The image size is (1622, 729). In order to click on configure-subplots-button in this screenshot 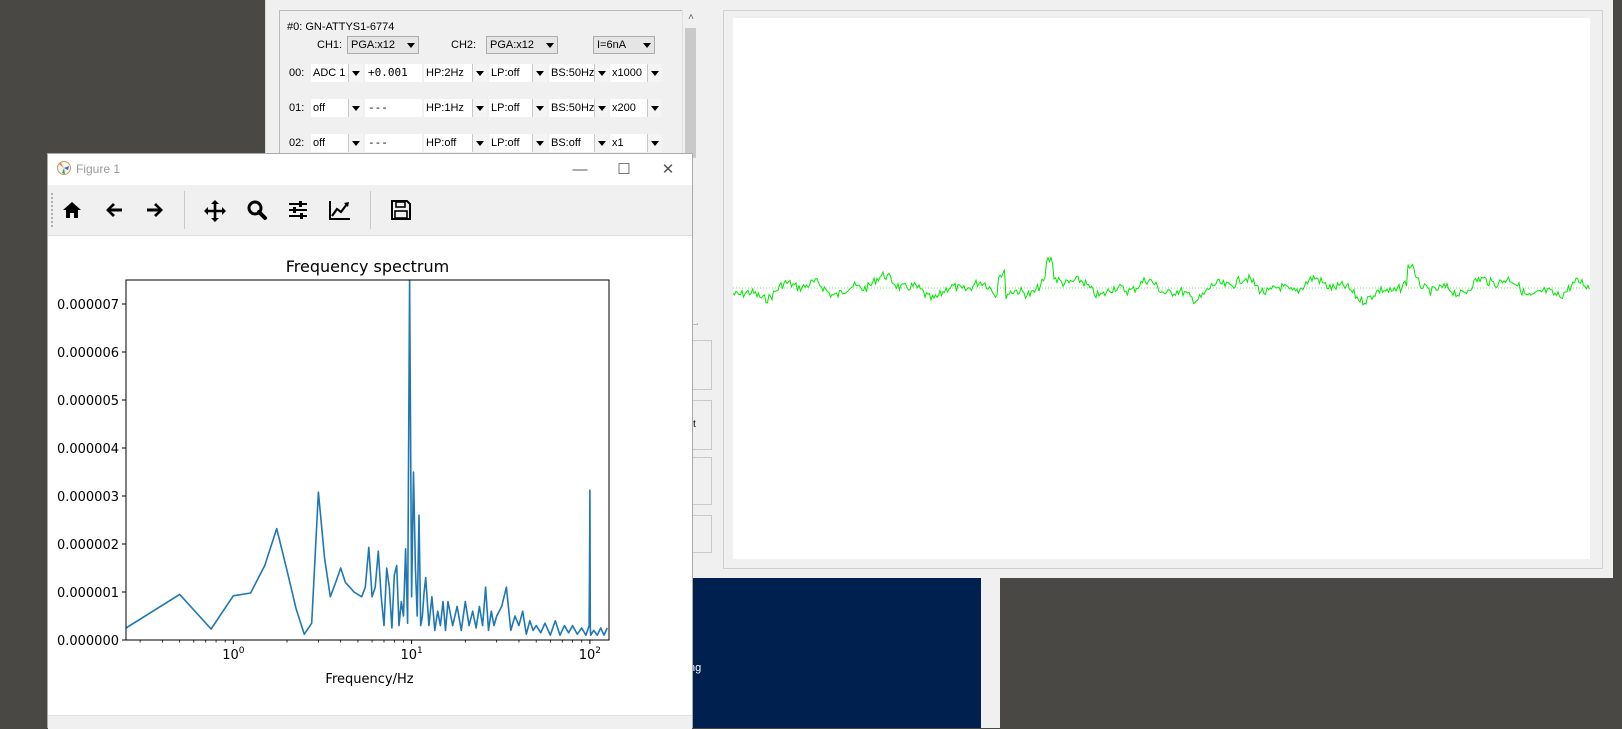, I will do `click(298, 210)`.